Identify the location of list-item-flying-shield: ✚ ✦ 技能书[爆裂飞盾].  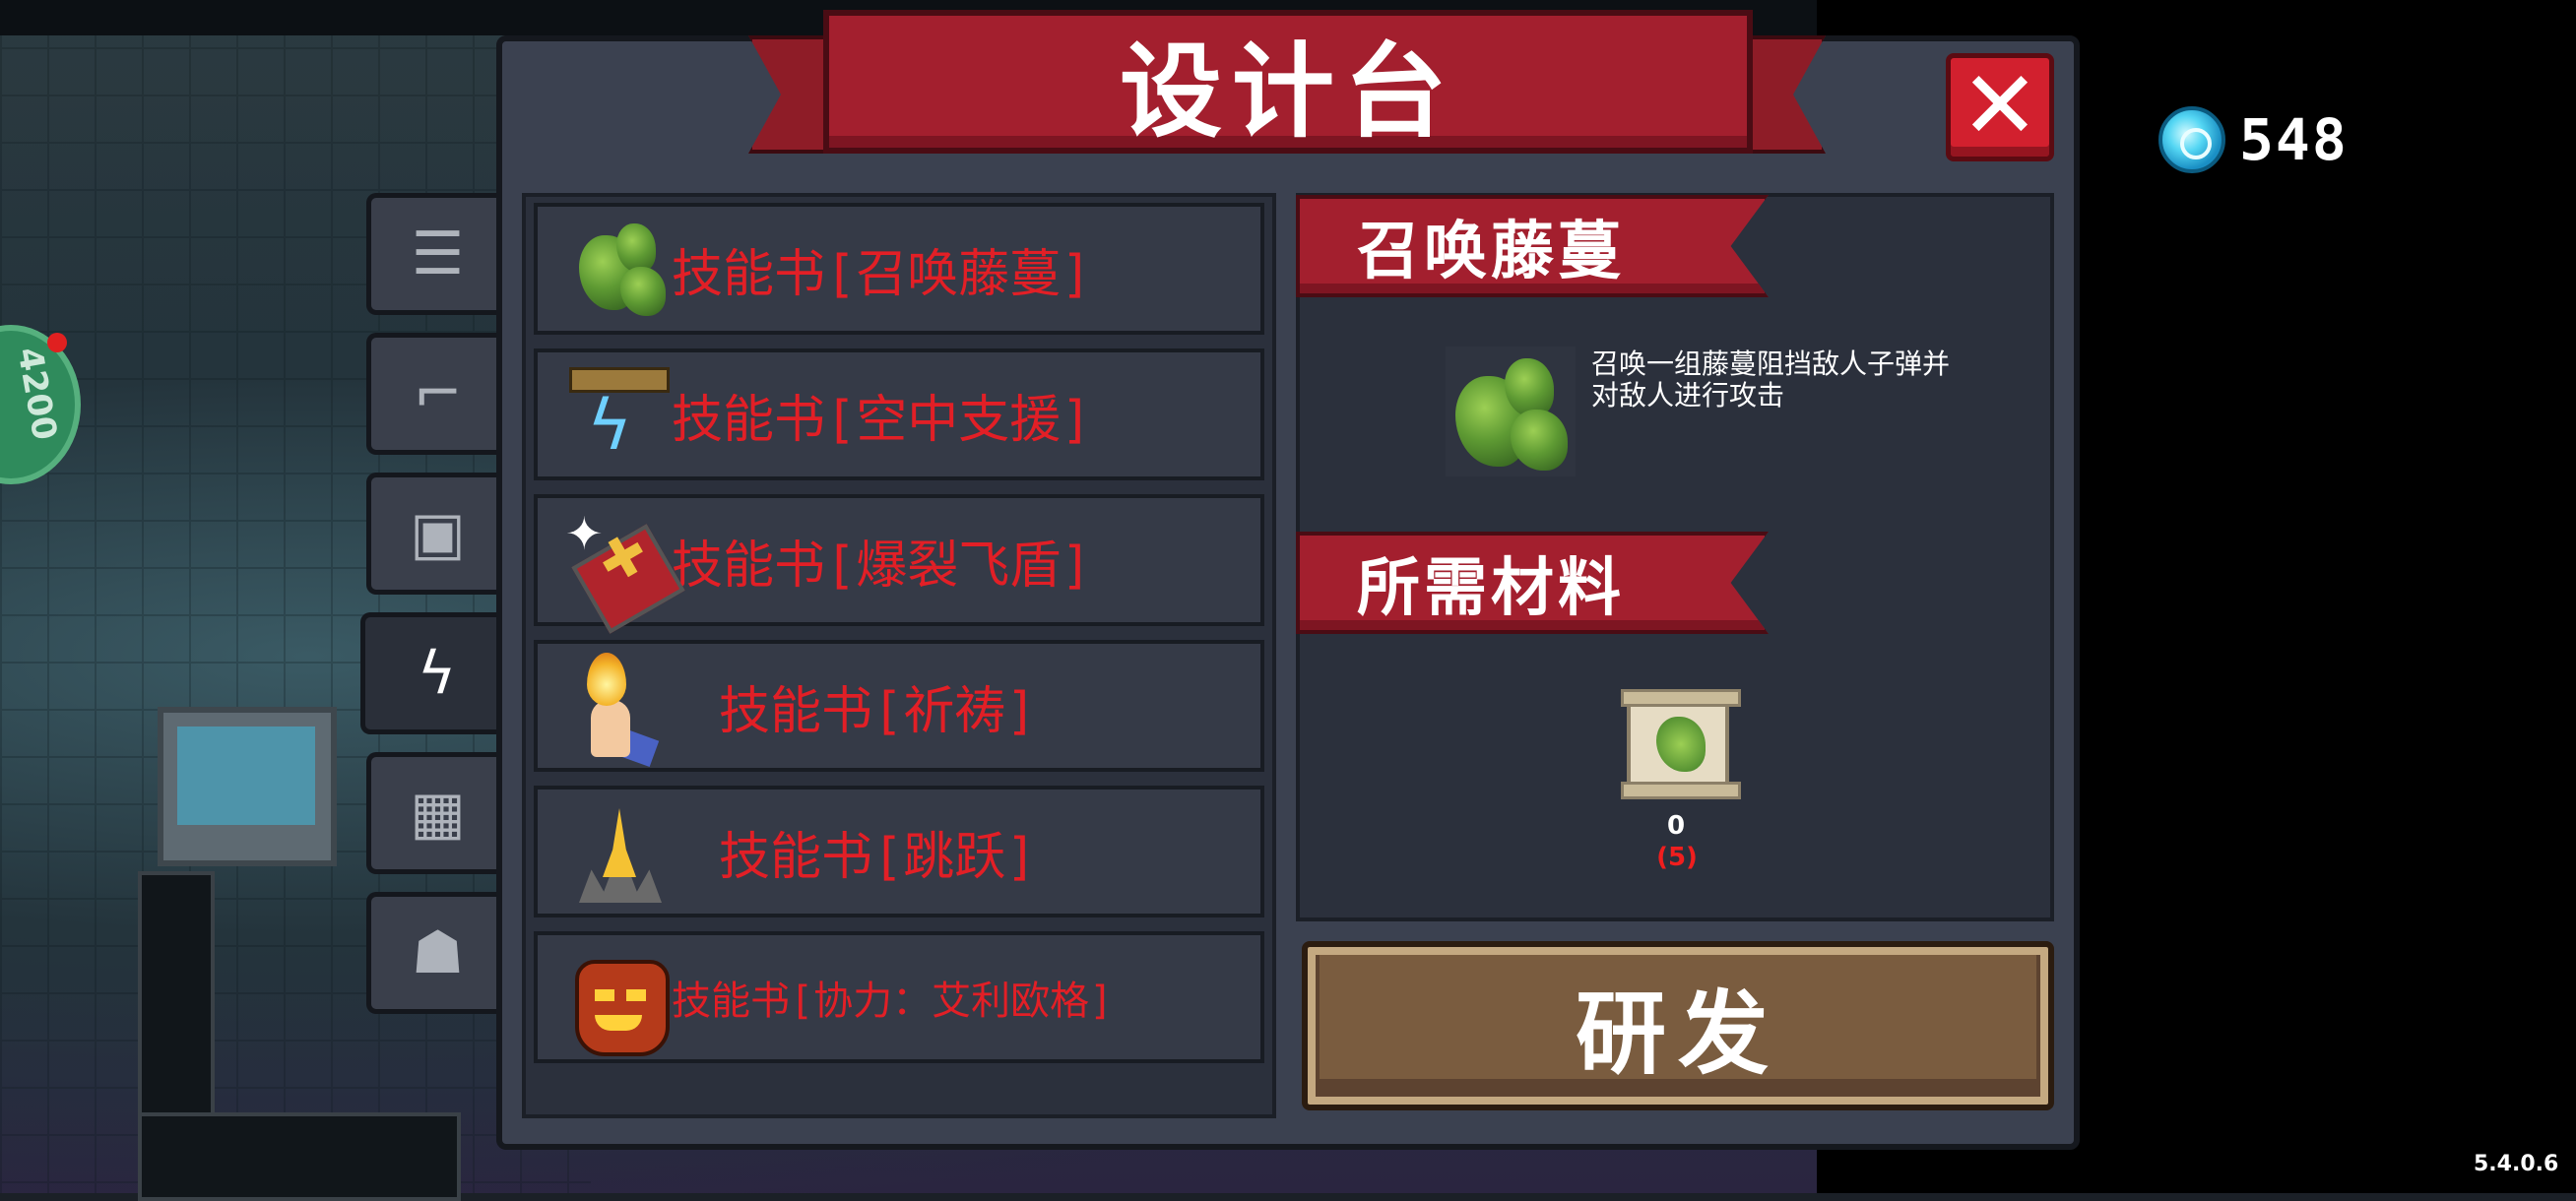
(899, 564).